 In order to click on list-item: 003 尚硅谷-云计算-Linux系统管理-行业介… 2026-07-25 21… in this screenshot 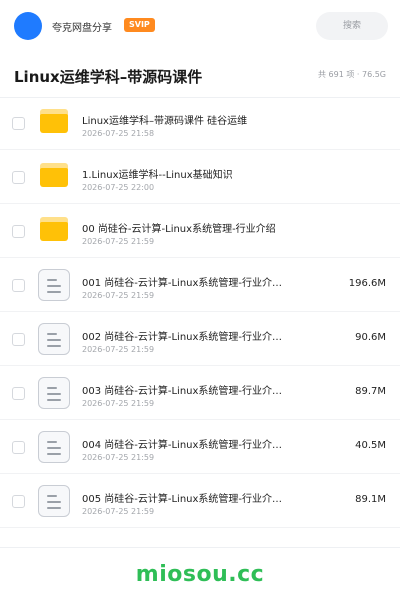, I will do `click(200, 393)`.